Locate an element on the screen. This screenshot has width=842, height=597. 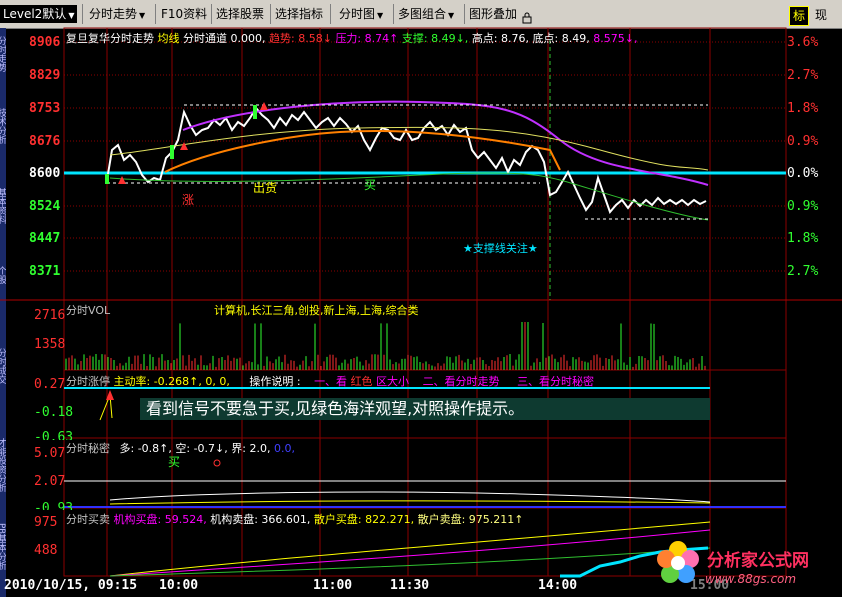
extra-value: 8.575↓, is located at coordinates (615, 38).